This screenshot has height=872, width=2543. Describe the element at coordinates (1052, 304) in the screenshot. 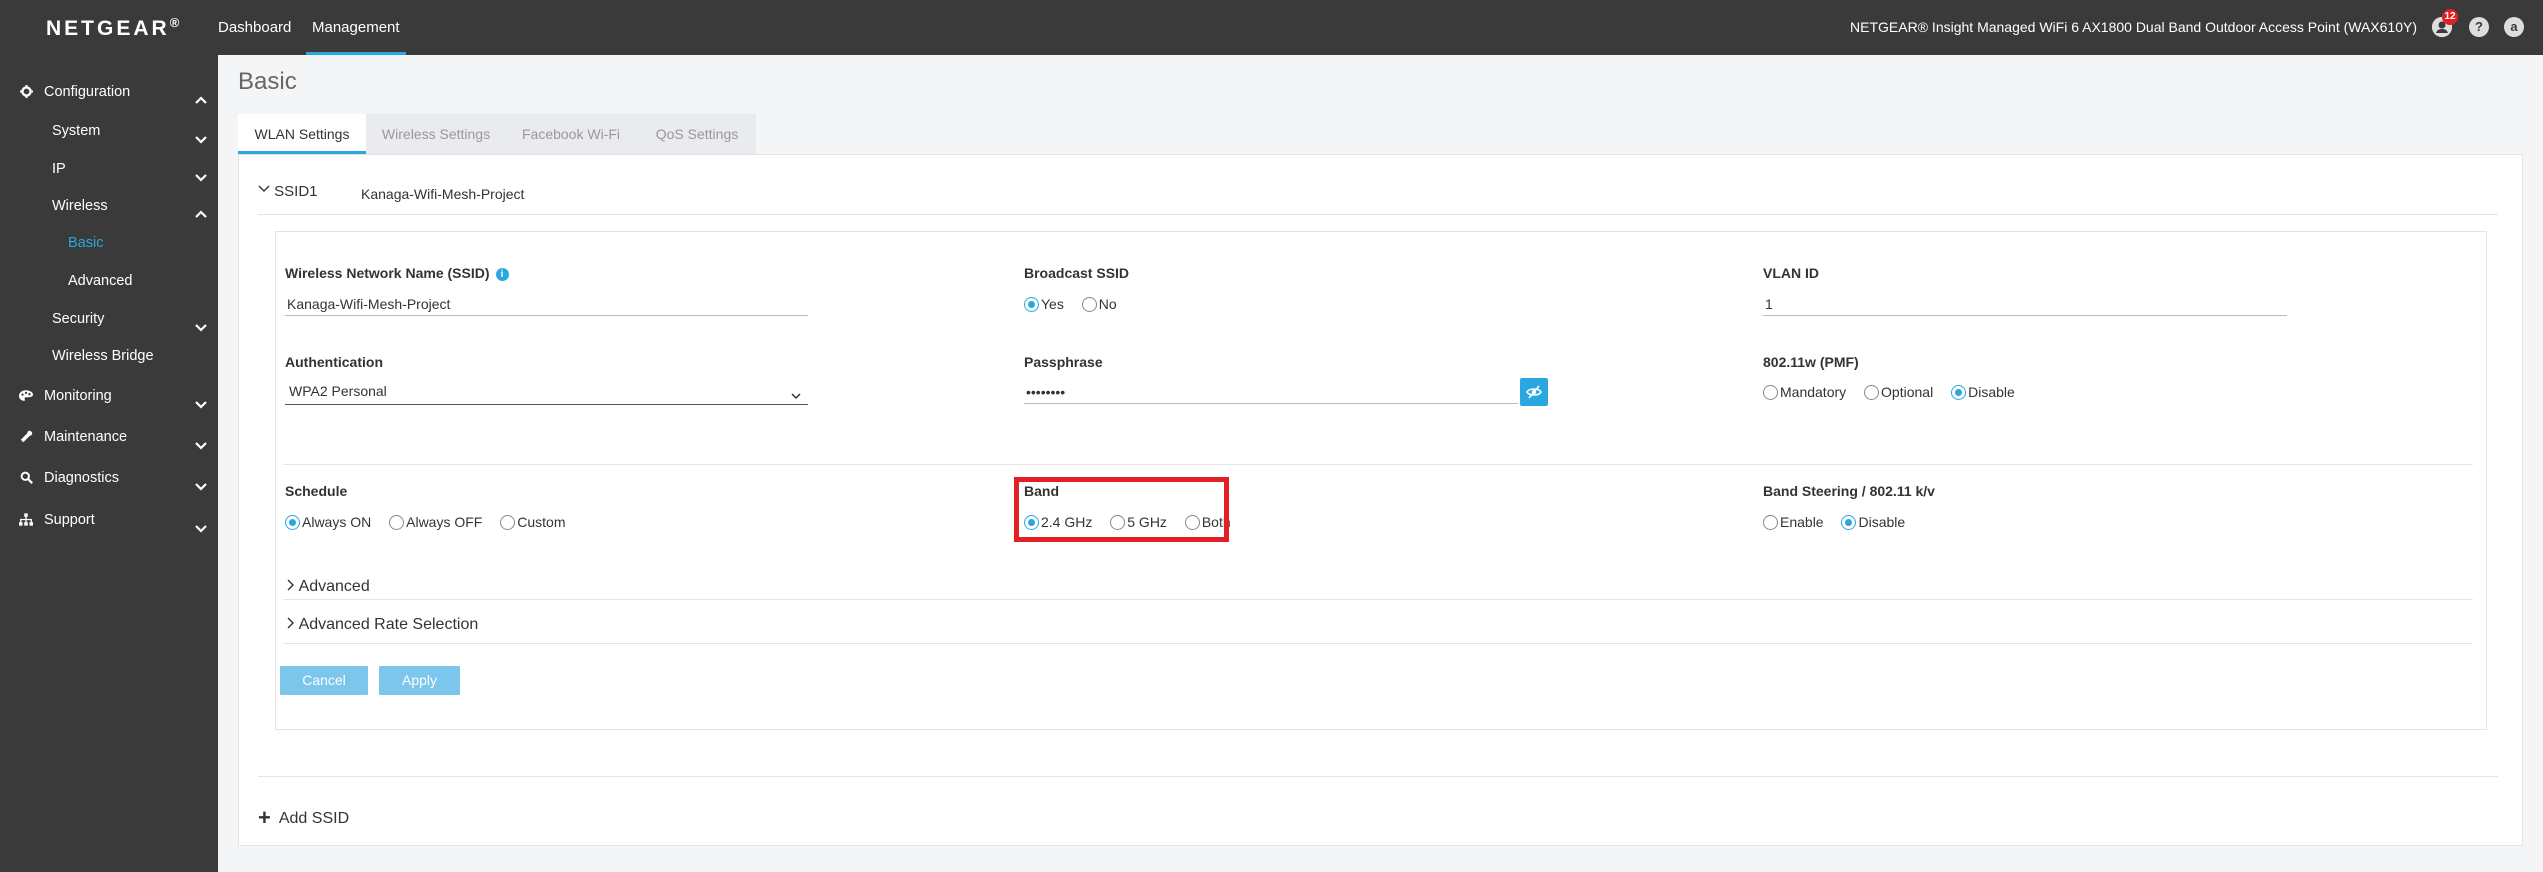

I see `radio-label: Yes` at that location.